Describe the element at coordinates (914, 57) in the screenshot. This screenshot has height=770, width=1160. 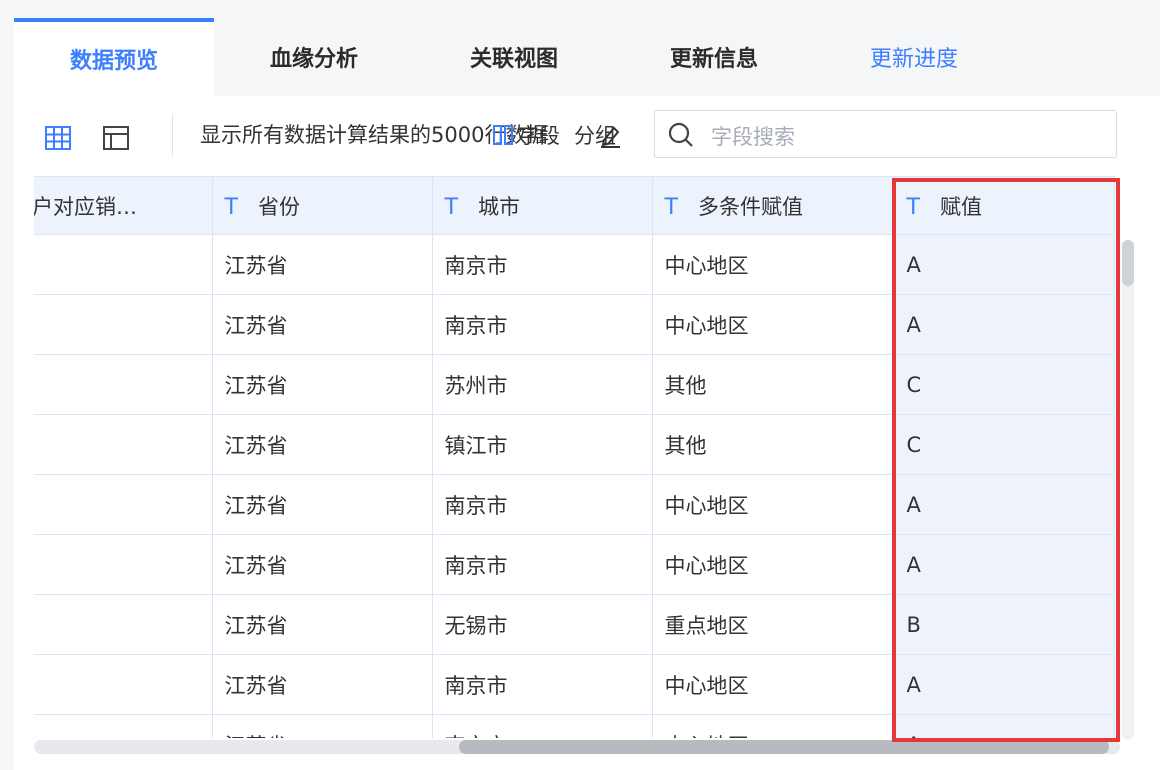
I see `tab-update-progress: 更新进度` at that location.